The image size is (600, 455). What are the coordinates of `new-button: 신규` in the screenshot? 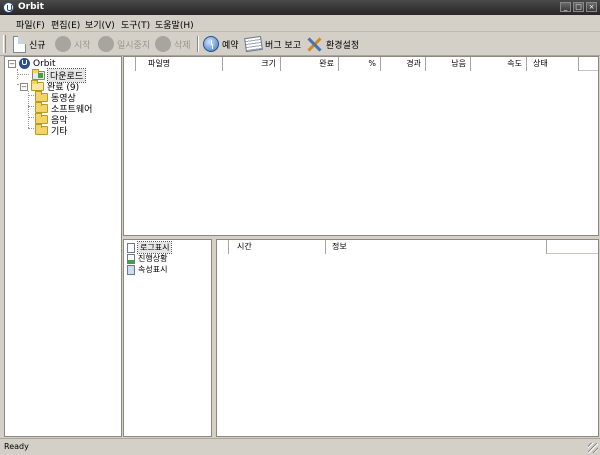 It's located at (29, 44).